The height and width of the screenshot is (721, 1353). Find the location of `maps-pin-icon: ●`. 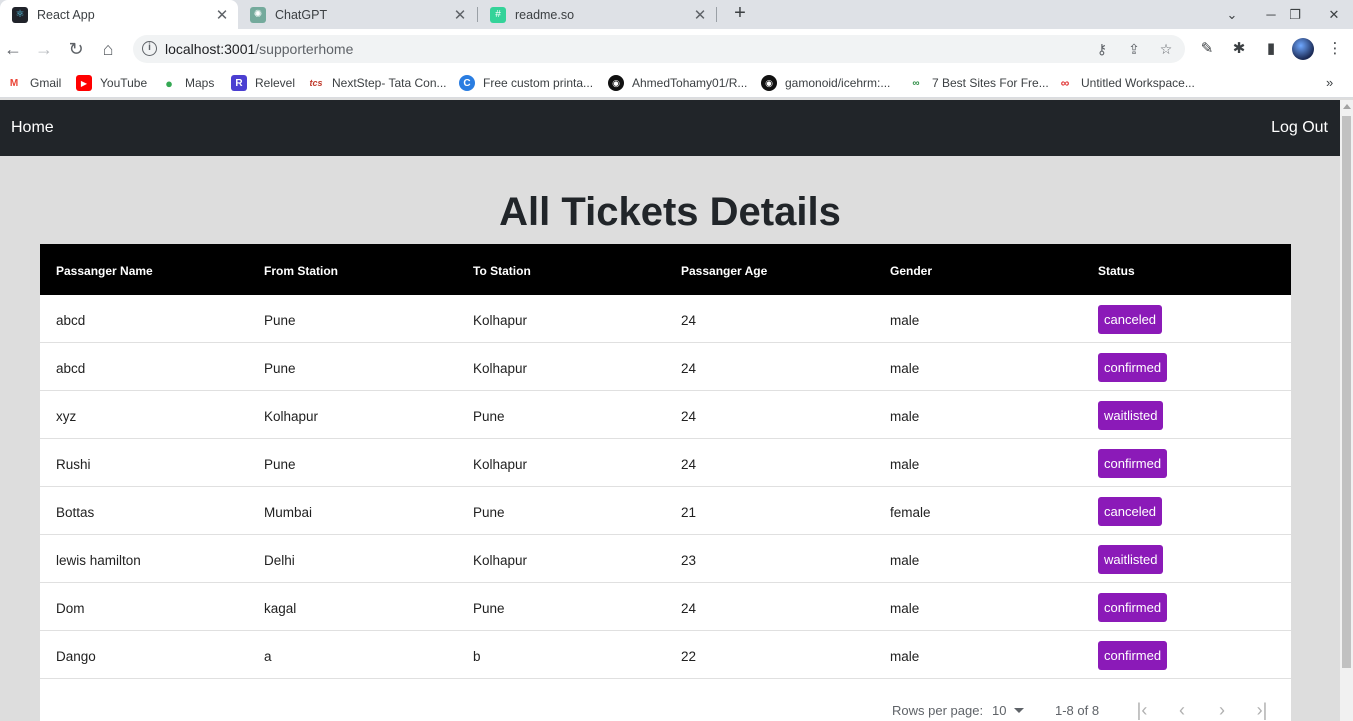

maps-pin-icon: ● is located at coordinates (169, 83).